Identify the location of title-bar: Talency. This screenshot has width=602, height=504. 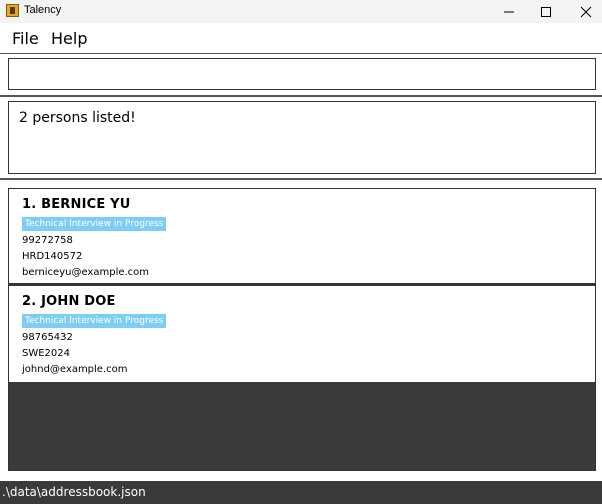
(301, 11).